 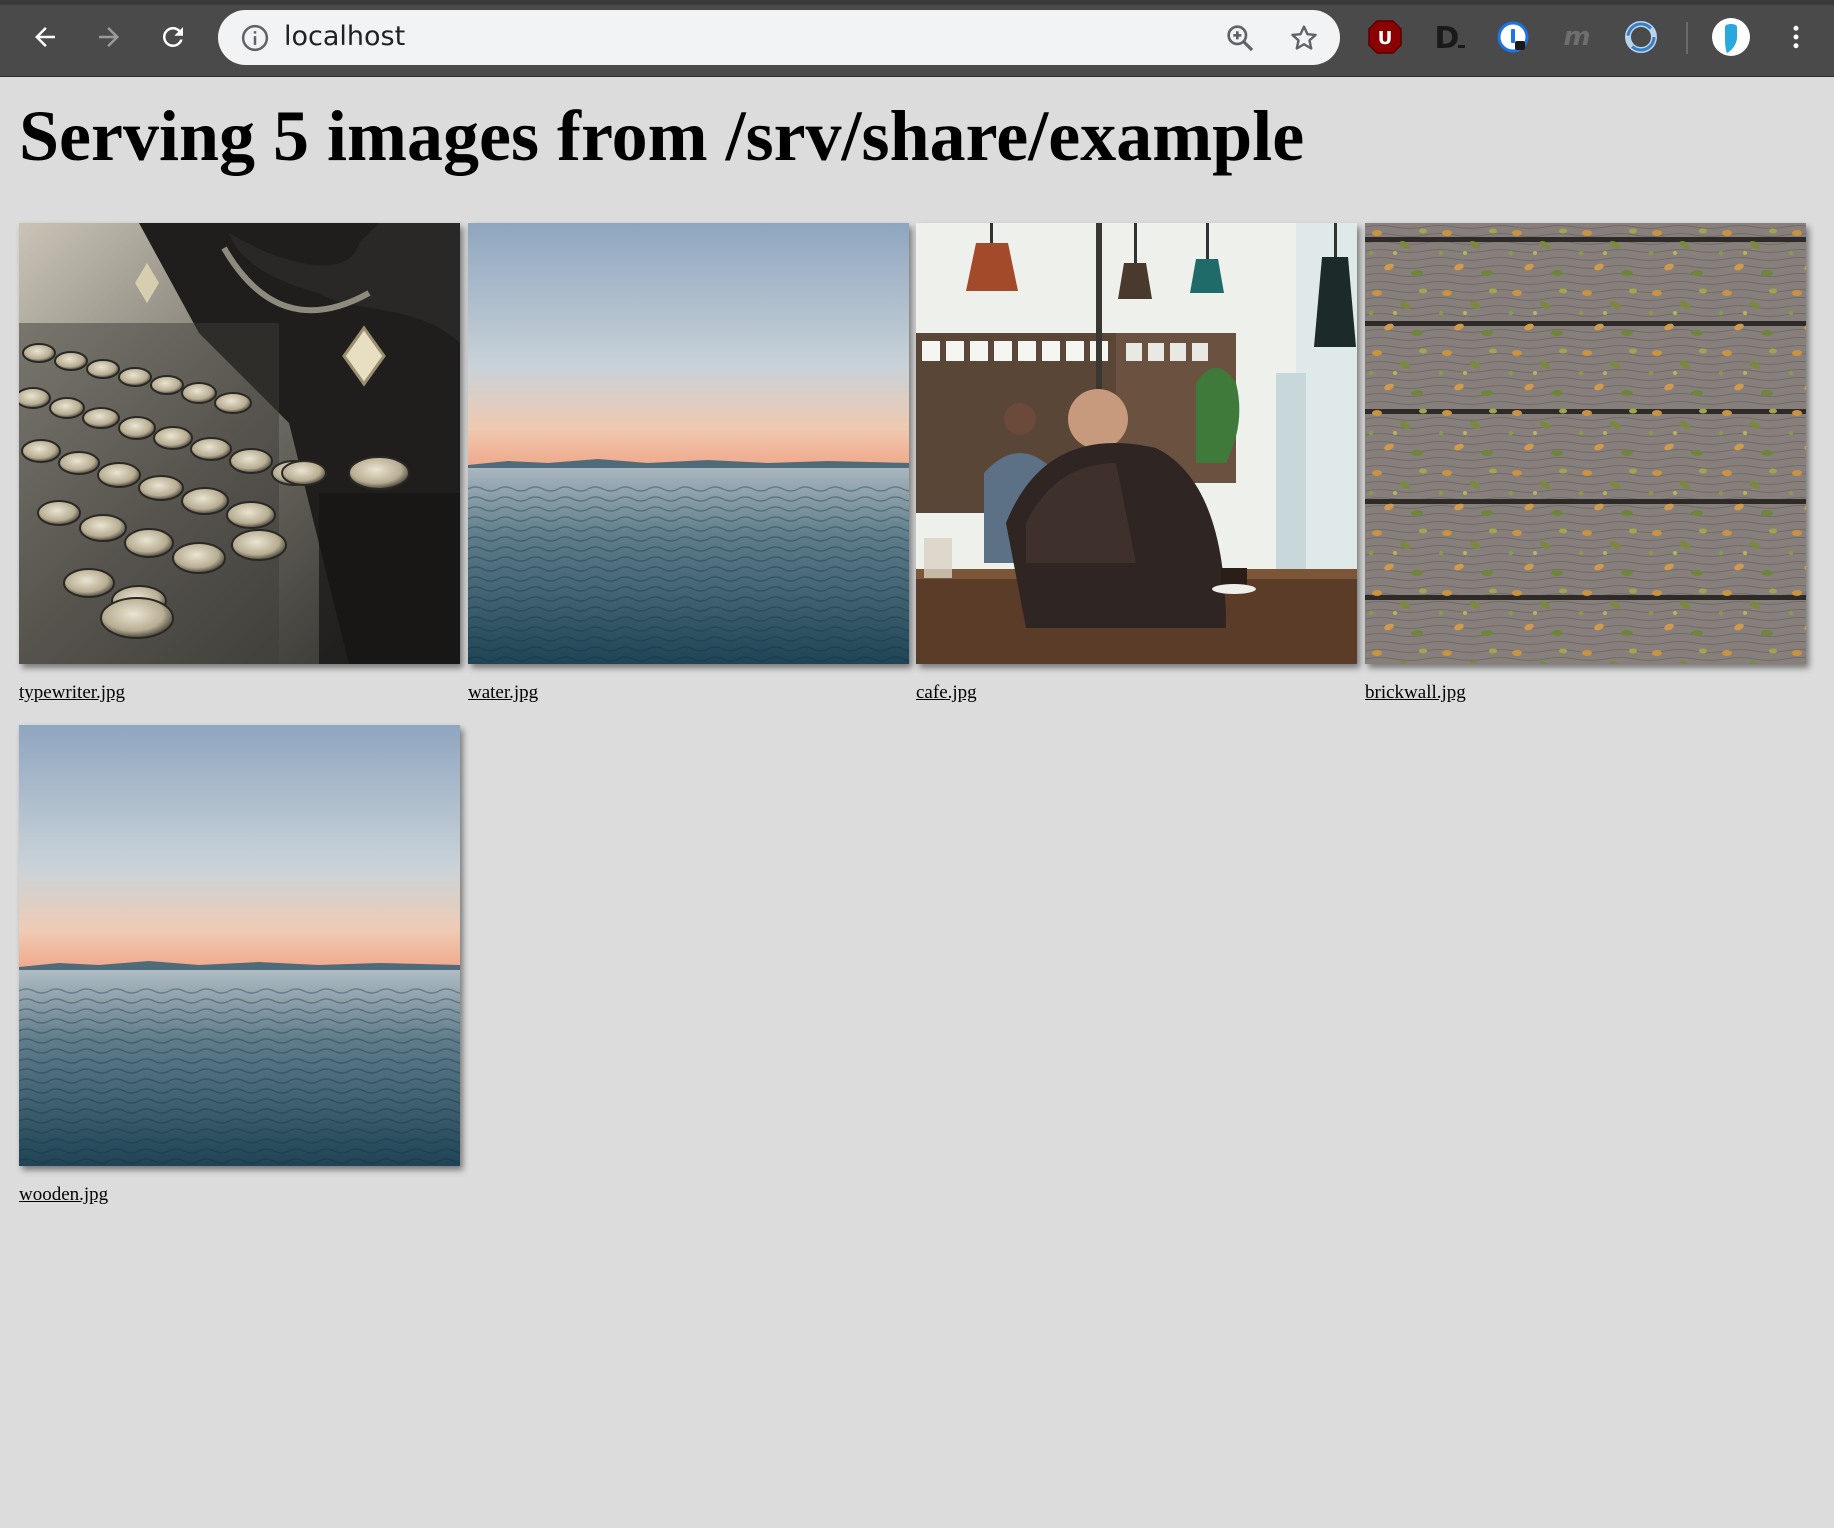 I want to click on zoom-in-icon, so click(x=1240, y=38).